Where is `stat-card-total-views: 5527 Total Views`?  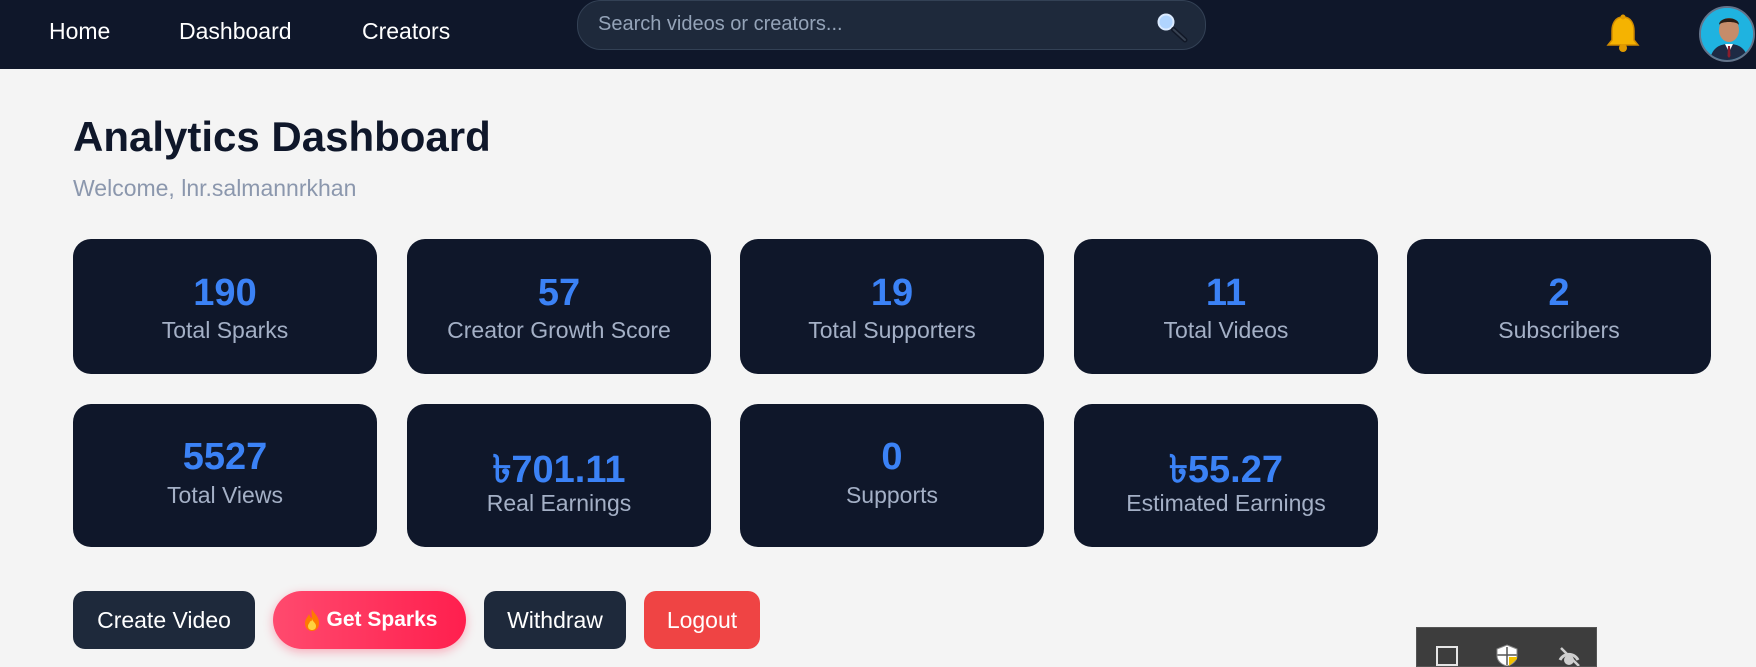 stat-card-total-views: 5527 Total Views is located at coordinates (225, 475).